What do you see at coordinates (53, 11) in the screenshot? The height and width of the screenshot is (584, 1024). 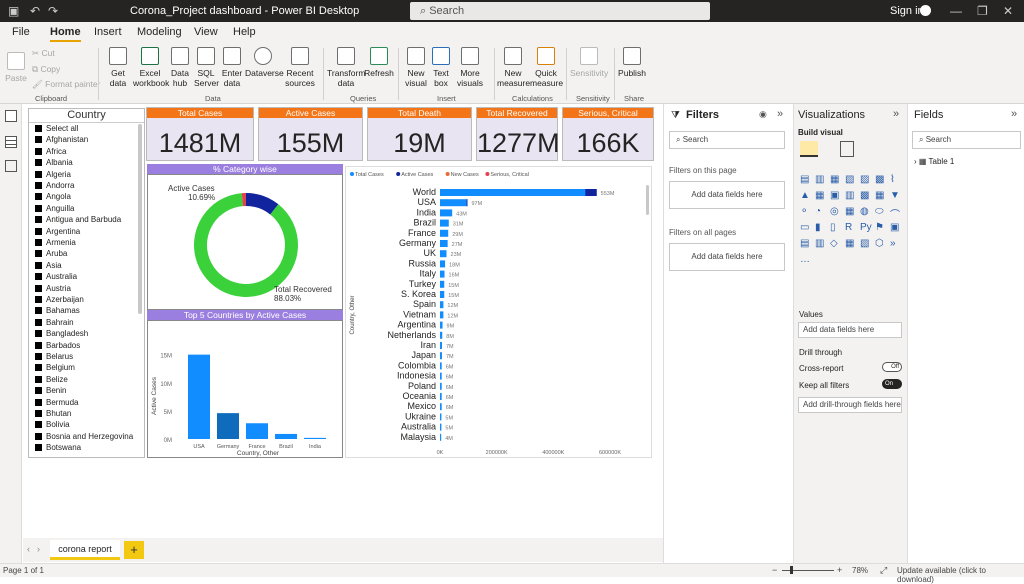 I see `redo-icon: ↷` at bounding box center [53, 11].